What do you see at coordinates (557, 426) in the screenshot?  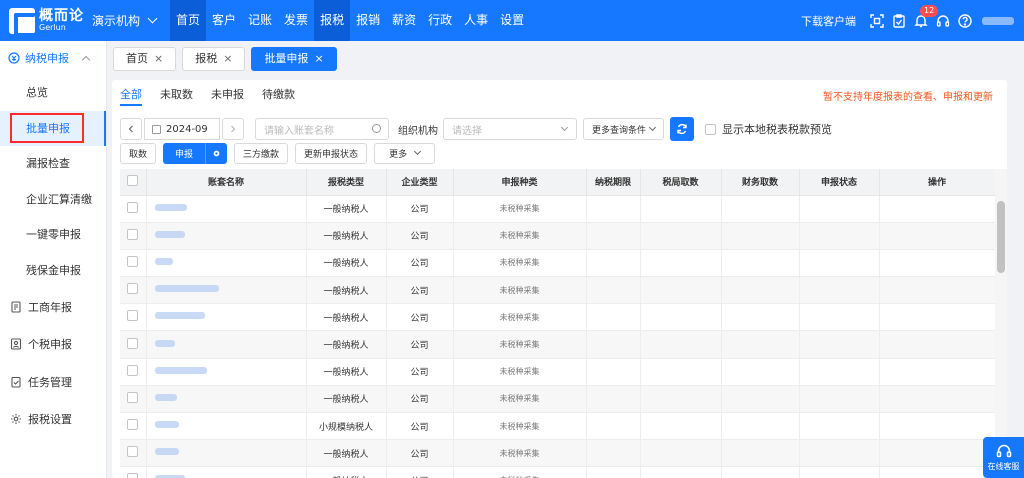 I see `table-row: 小规模纳税人 公司 未税种采集` at bounding box center [557, 426].